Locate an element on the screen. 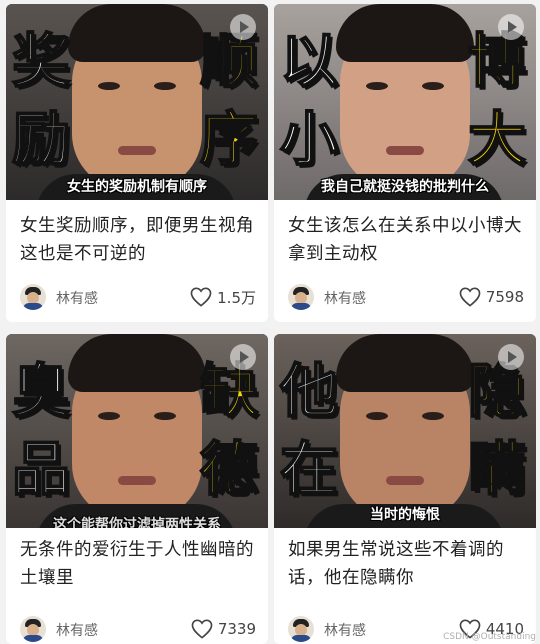 This screenshot has height=644, width=540. like-button: 7339 is located at coordinates (223, 629).